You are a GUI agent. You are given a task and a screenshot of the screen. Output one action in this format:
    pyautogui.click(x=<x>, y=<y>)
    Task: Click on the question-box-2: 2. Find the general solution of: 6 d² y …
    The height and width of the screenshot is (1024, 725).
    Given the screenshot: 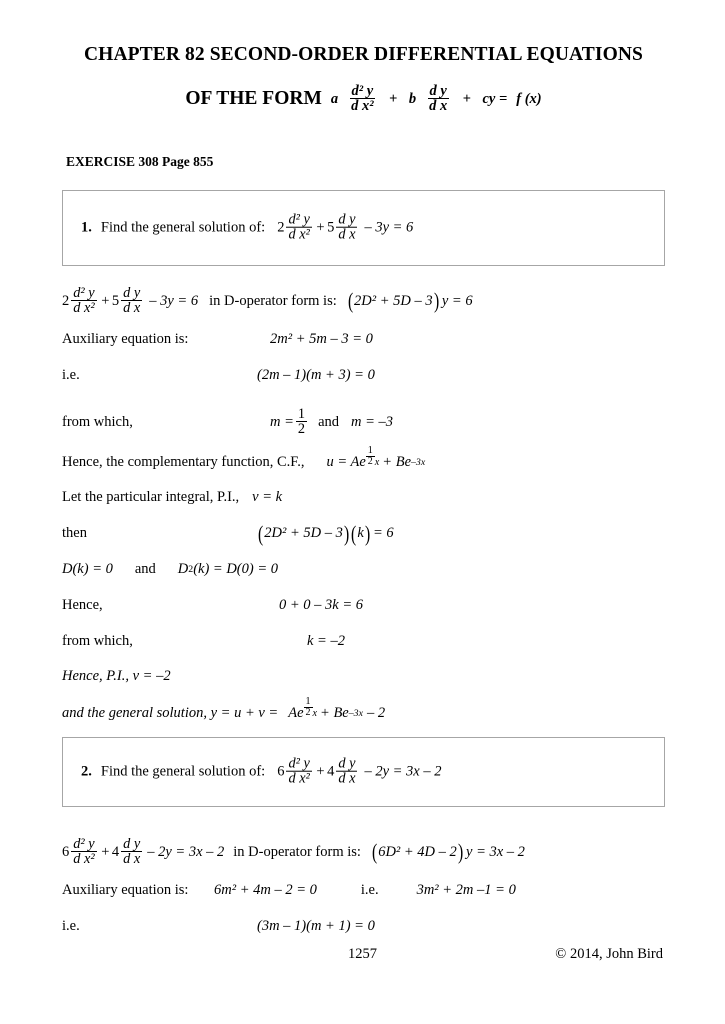 What is the action you would take?
    pyautogui.click(x=363, y=772)
    